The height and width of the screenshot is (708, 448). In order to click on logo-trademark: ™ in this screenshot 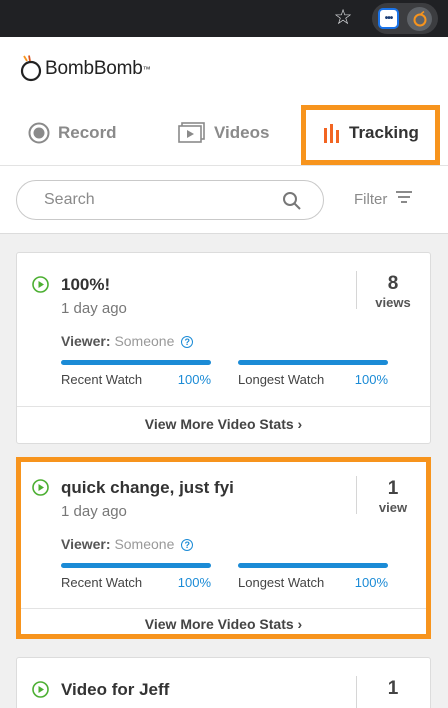, I will do `click(146, 69)`.